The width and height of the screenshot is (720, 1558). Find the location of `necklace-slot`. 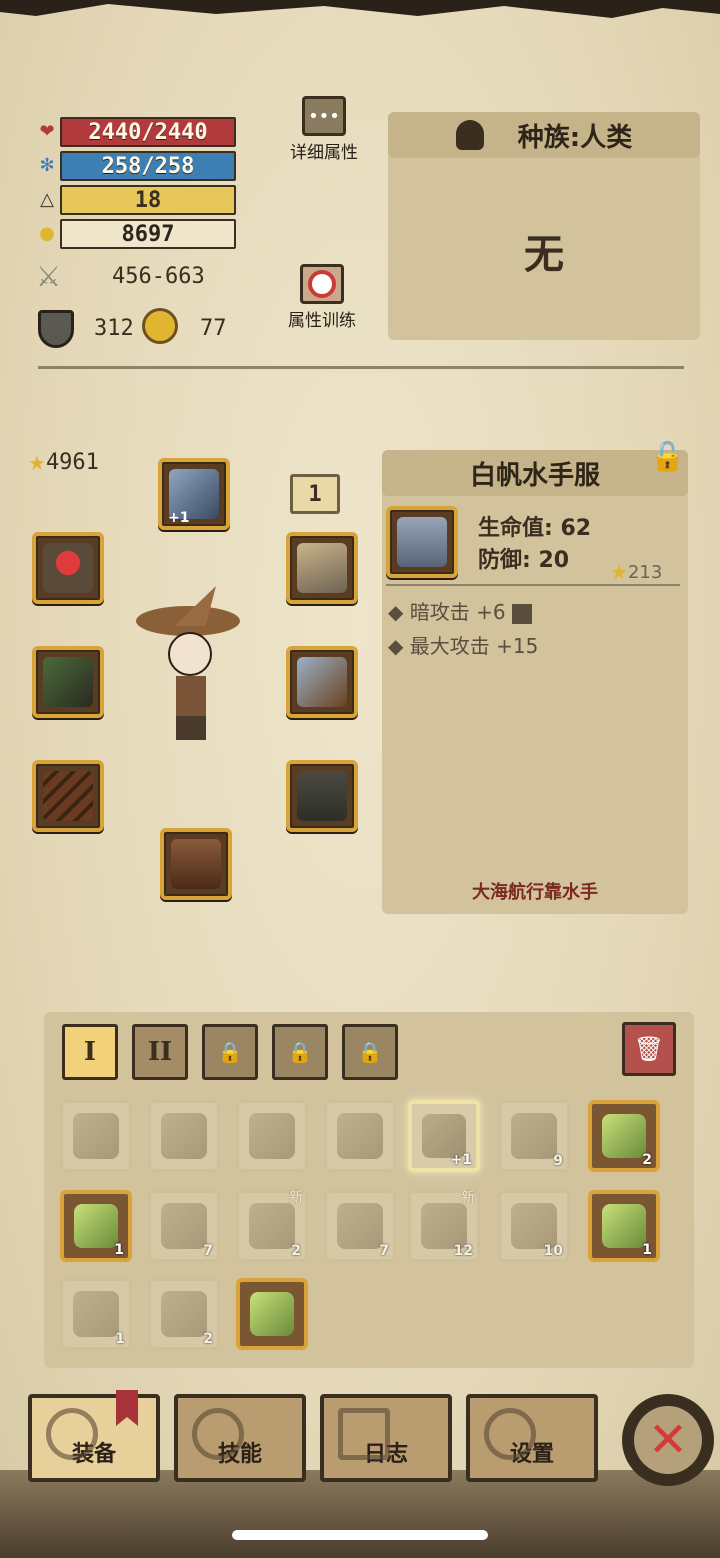

necklace-slot is located at coordinates (322, 568).